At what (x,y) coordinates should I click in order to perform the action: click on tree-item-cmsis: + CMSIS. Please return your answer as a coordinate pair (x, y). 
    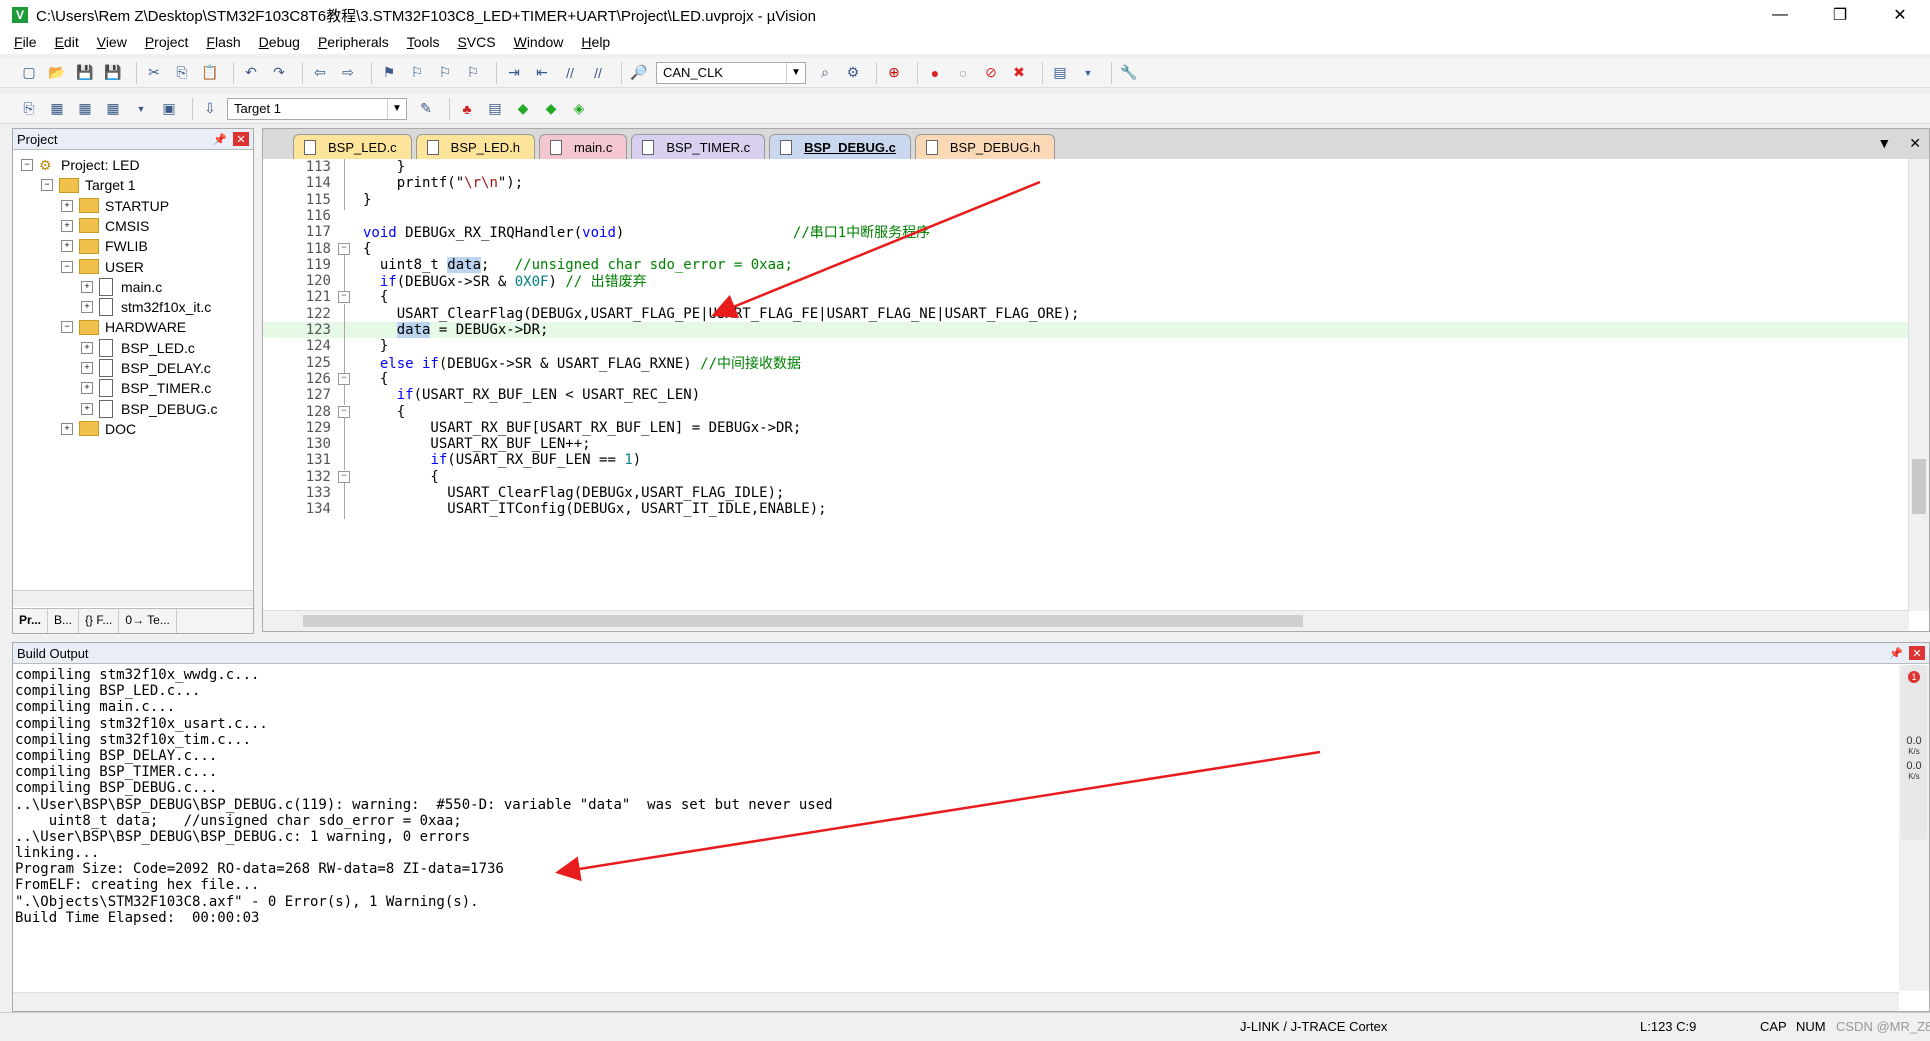
    Looking at the image, I should click on (105, 226).